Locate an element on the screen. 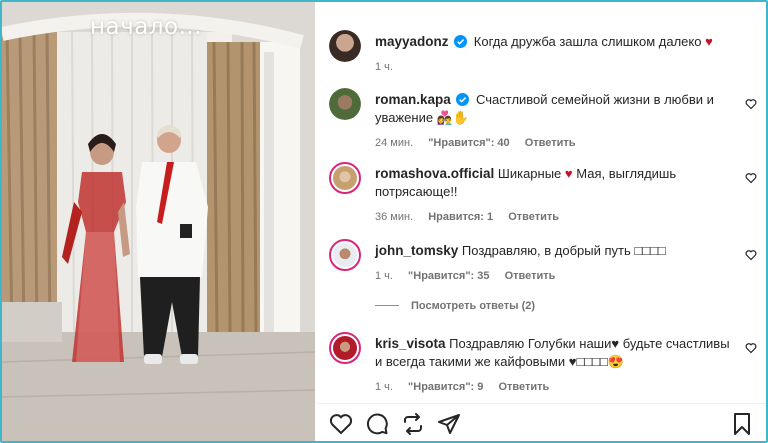 This screenshot has height=443, width=768. comment-username: kris_visota is located at coordinates (410, 343).